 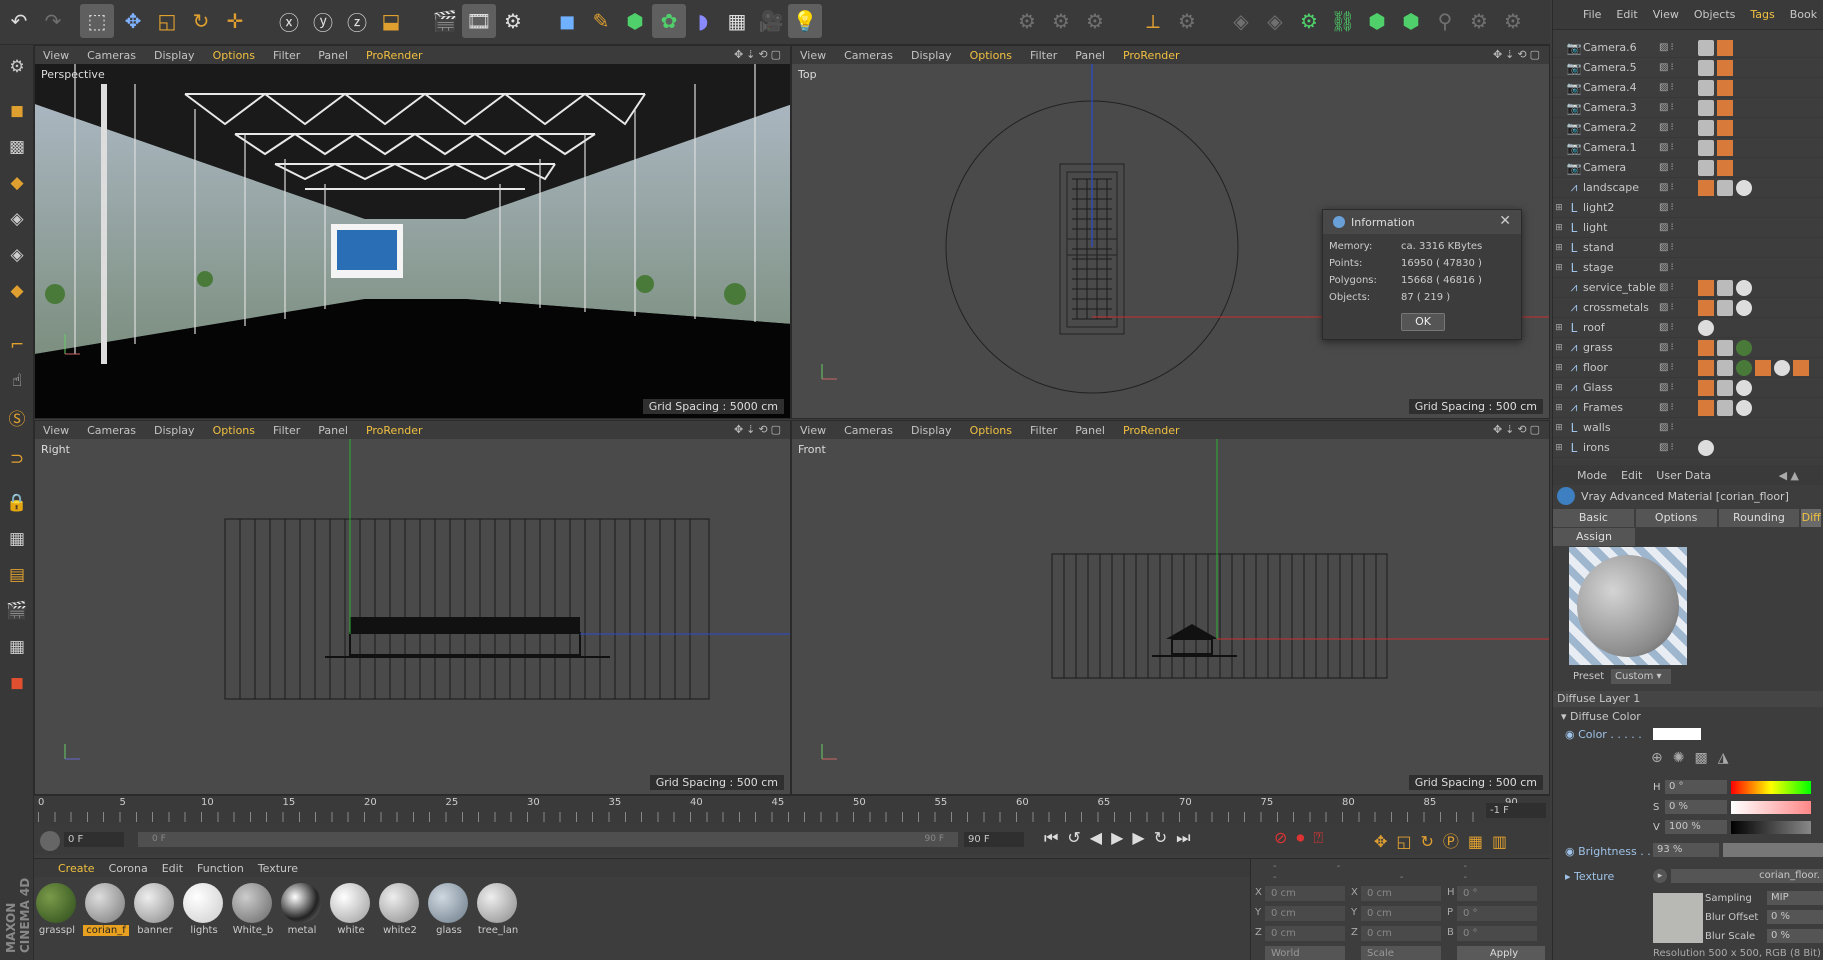 What do you see at coordinates (17, 647) in the screenshot?
I see `grid-toggle-icon: ▦` at bounding box center [17, 647].